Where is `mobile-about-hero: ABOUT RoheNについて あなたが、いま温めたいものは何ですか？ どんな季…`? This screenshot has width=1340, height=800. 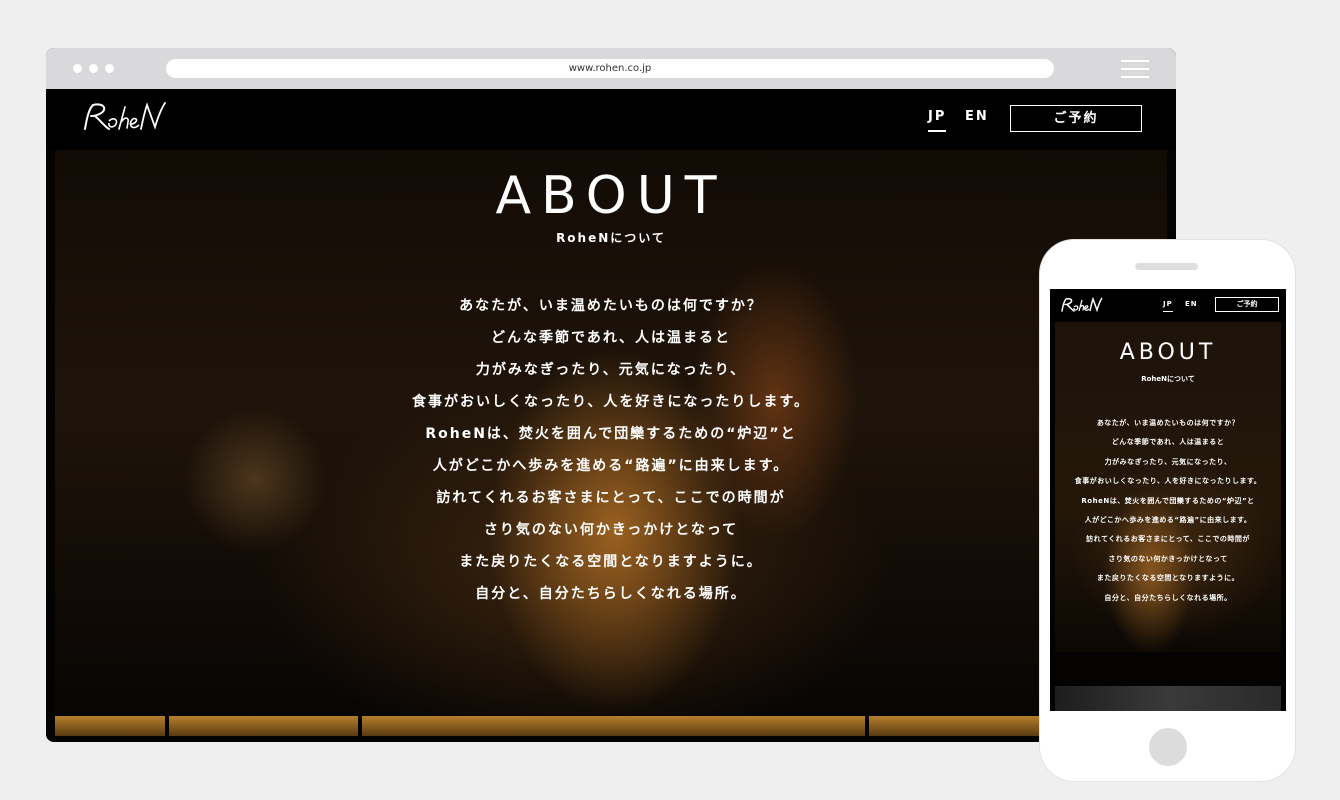 mobile-about-hero: ABOUT RoheNについて あなたが、いま温めたいものは何ですか？ どんな季… is located at coordinates (1168, 487).